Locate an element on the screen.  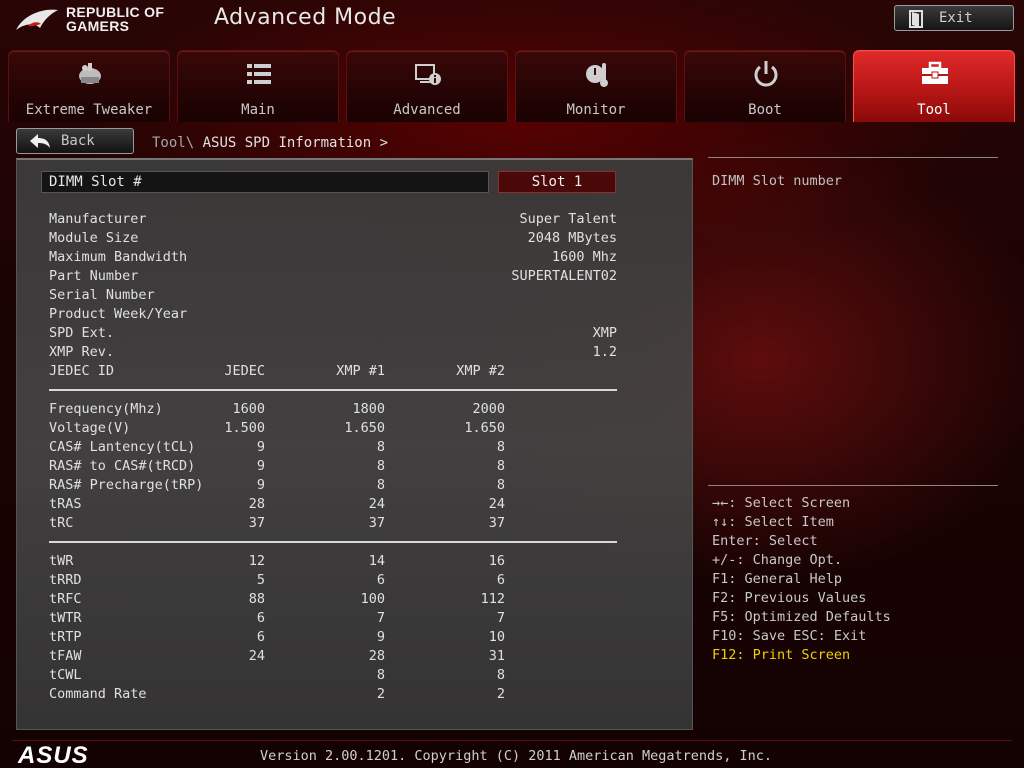
timing-xmp1: 28 is located at coordinates (376, 656).